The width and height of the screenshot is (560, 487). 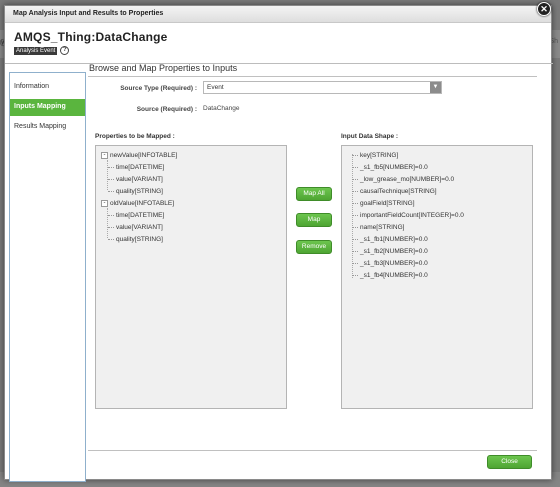 I want to click on list-item: importantFieldCount[INTEGER]=0.0, so click(x=408, y=215).